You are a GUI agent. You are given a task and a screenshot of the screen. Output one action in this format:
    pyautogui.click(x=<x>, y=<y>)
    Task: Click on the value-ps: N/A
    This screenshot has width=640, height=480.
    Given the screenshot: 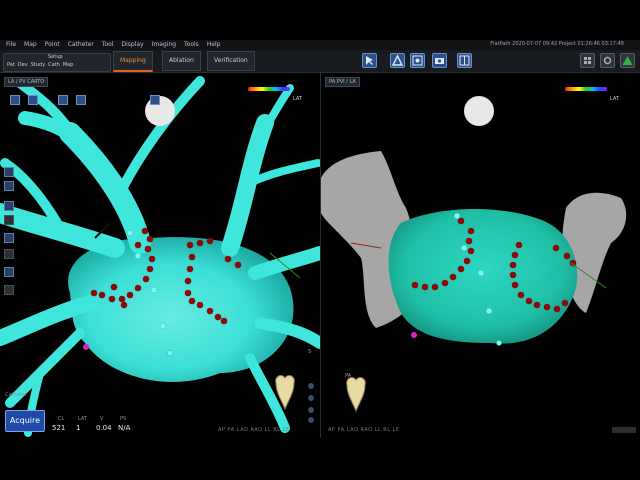 What is the action you would take?
    pyautogui.click(x=124, y=428)
    